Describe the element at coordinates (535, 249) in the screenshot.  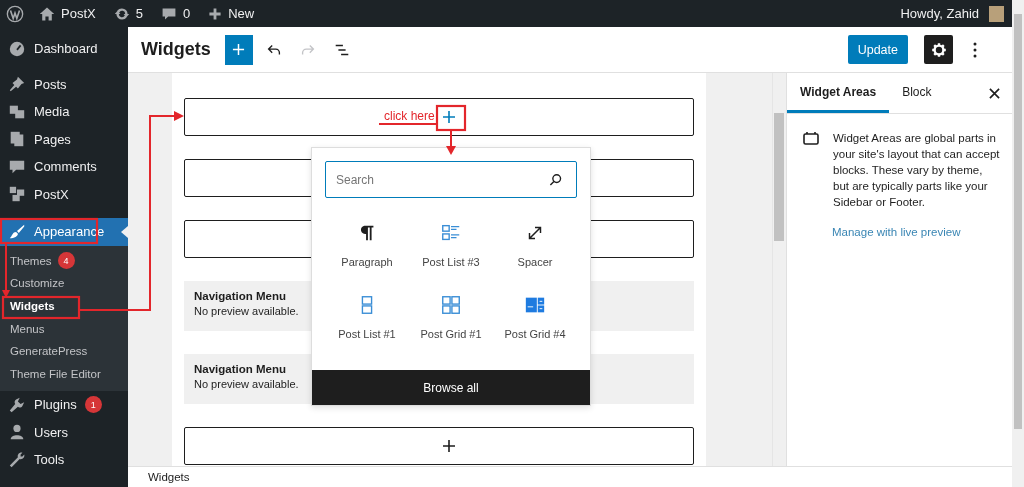
I see `block-option: Spacer` at that location.